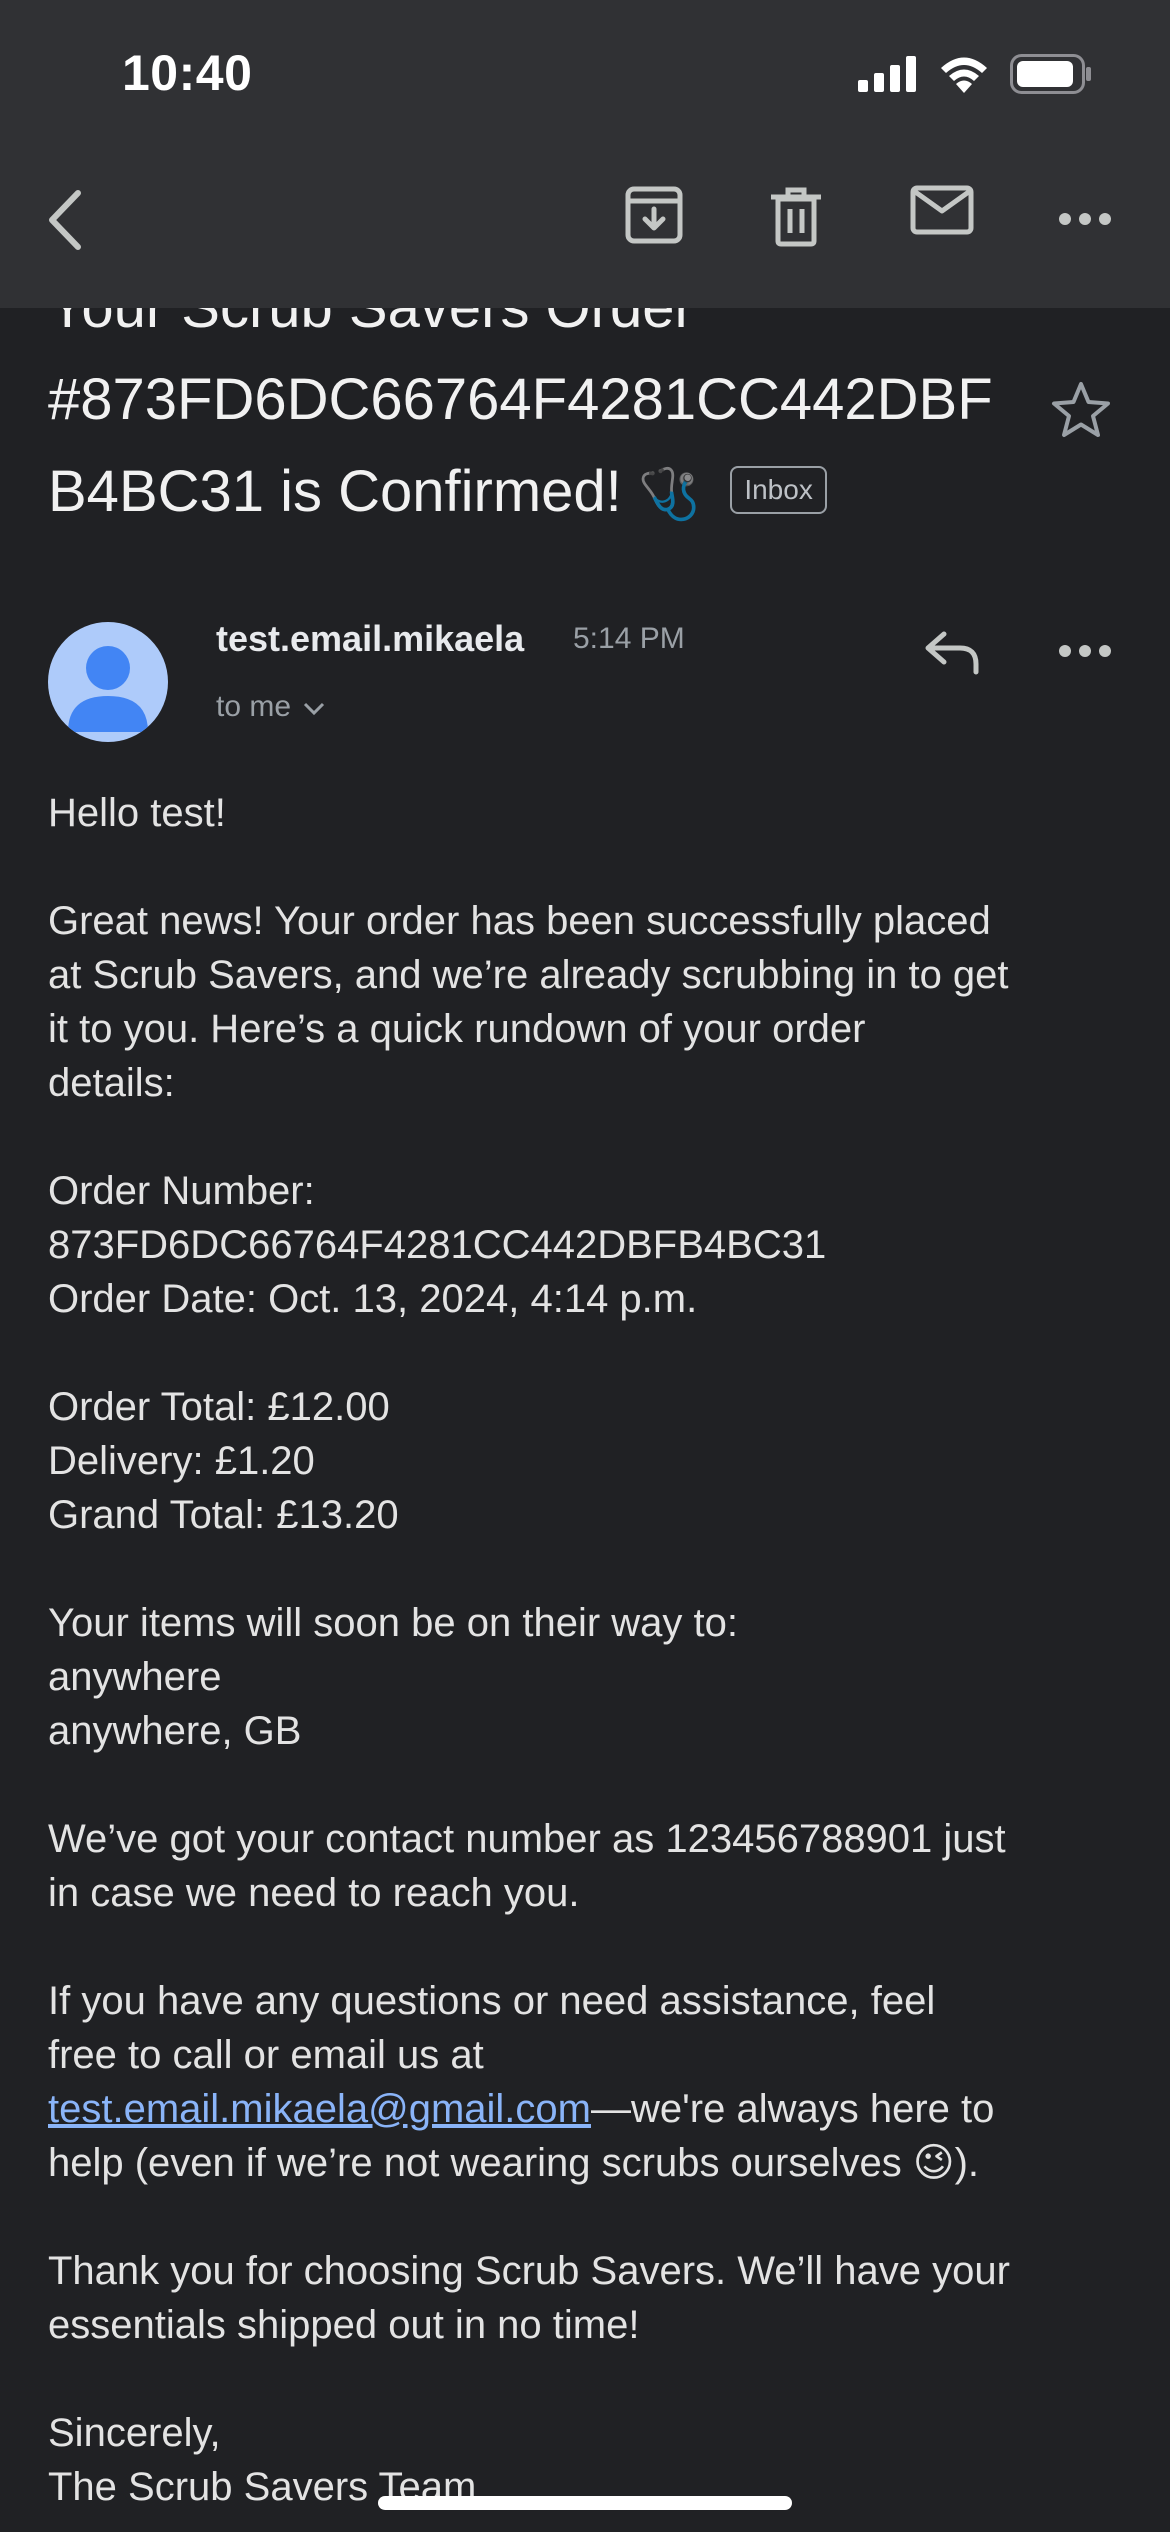 The height and width of the screenshot is (2532, 1170). I want to click on star-icon, so click(1081, 413).